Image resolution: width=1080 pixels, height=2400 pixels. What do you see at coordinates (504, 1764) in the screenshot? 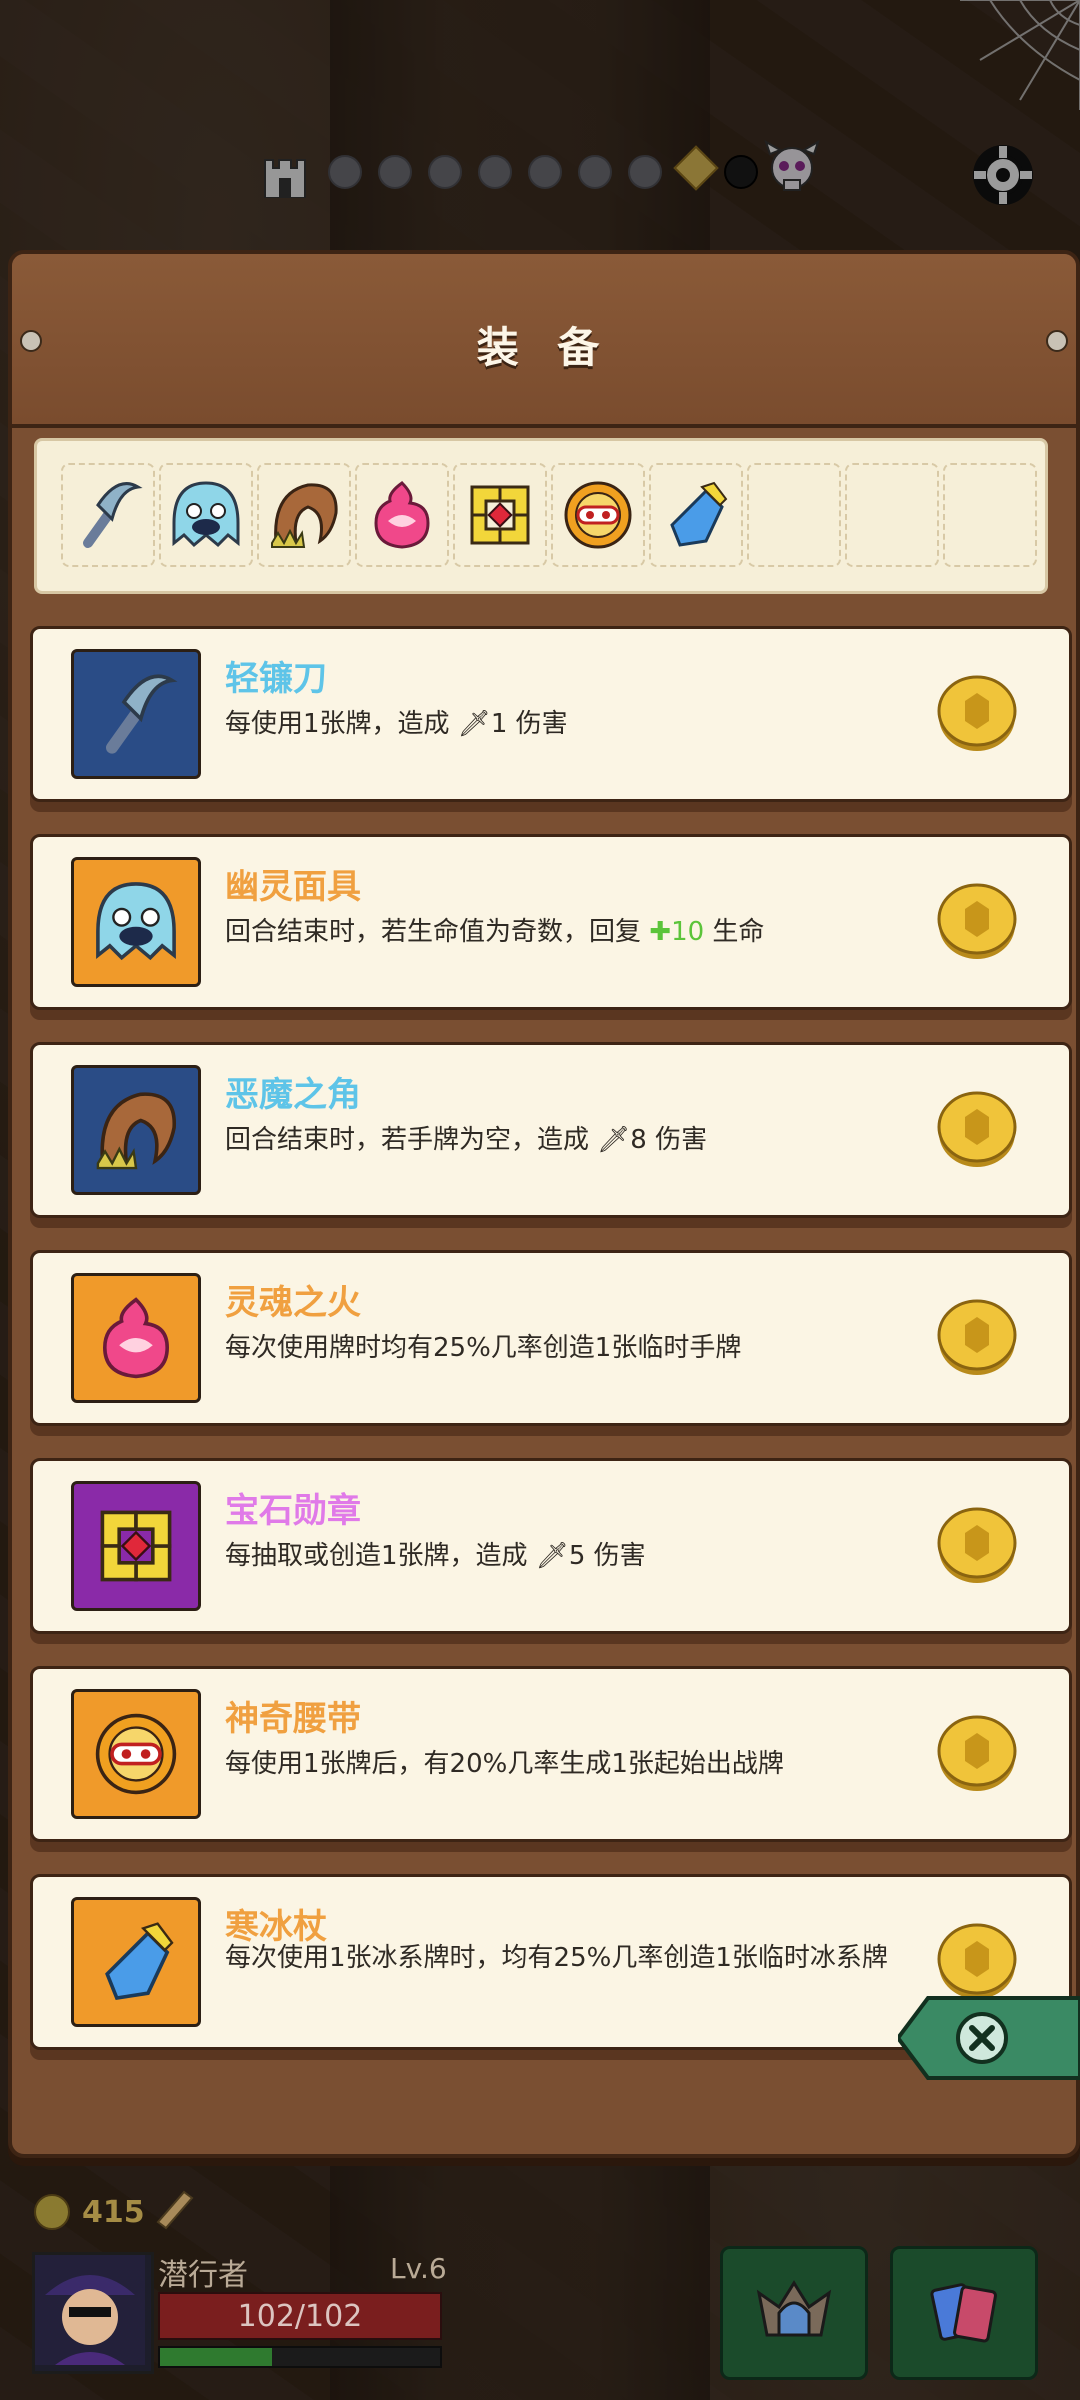
I see `description-text: 每使用1张牌后，有20%几率生成1张起始出战牌` at bounding box center [504, 1764].